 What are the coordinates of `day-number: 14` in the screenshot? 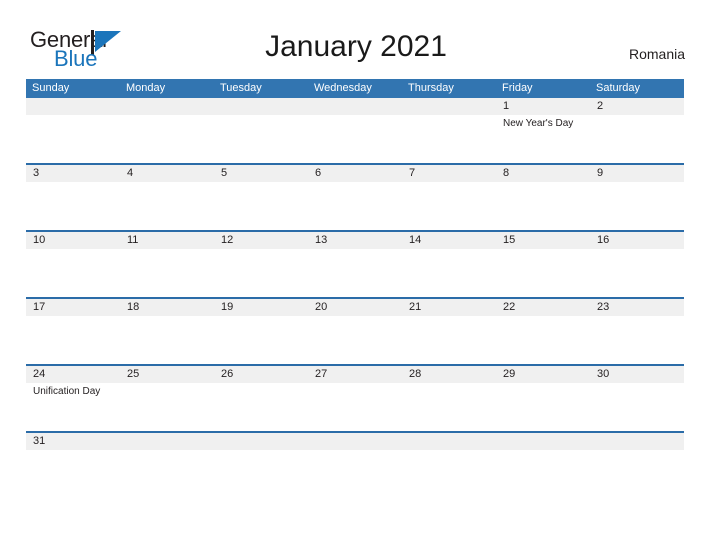 It's located at (449, 240).